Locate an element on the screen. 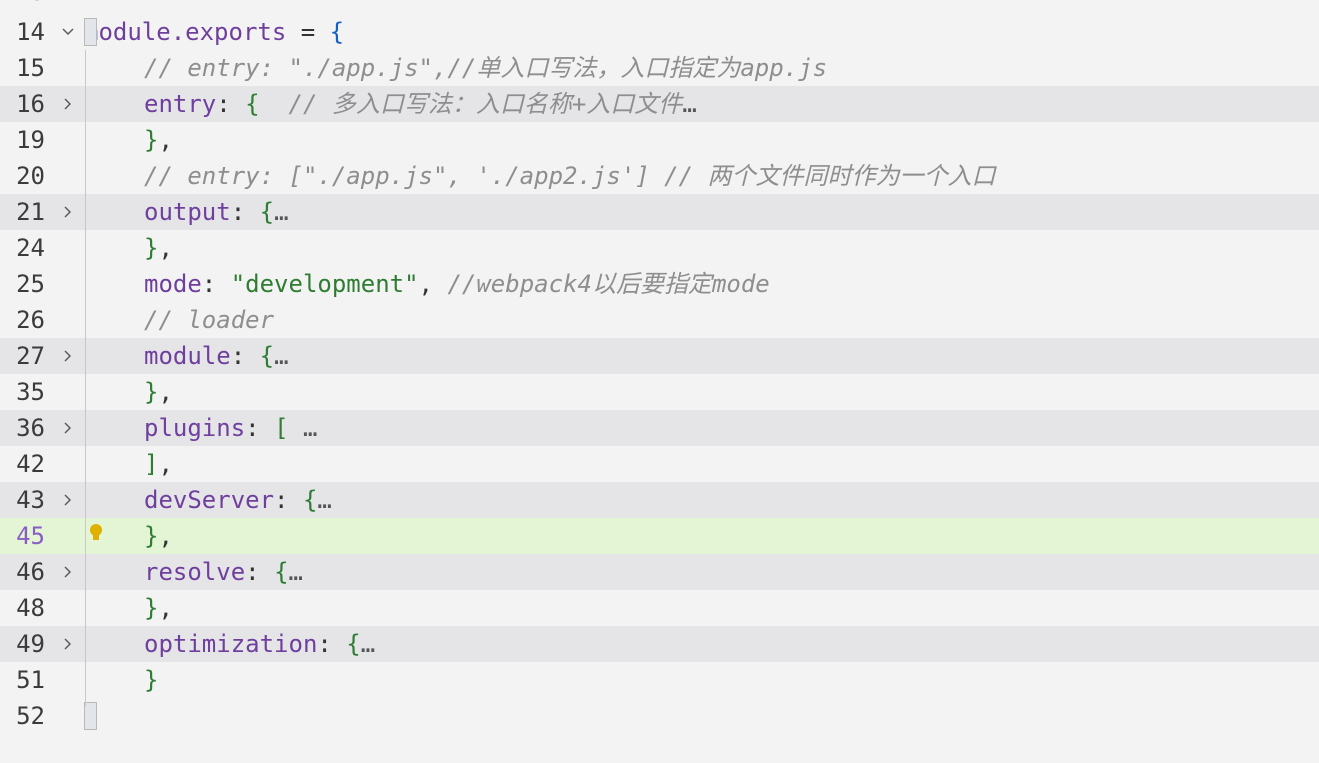  line-number: 51 is located at coordinates (30, 680).